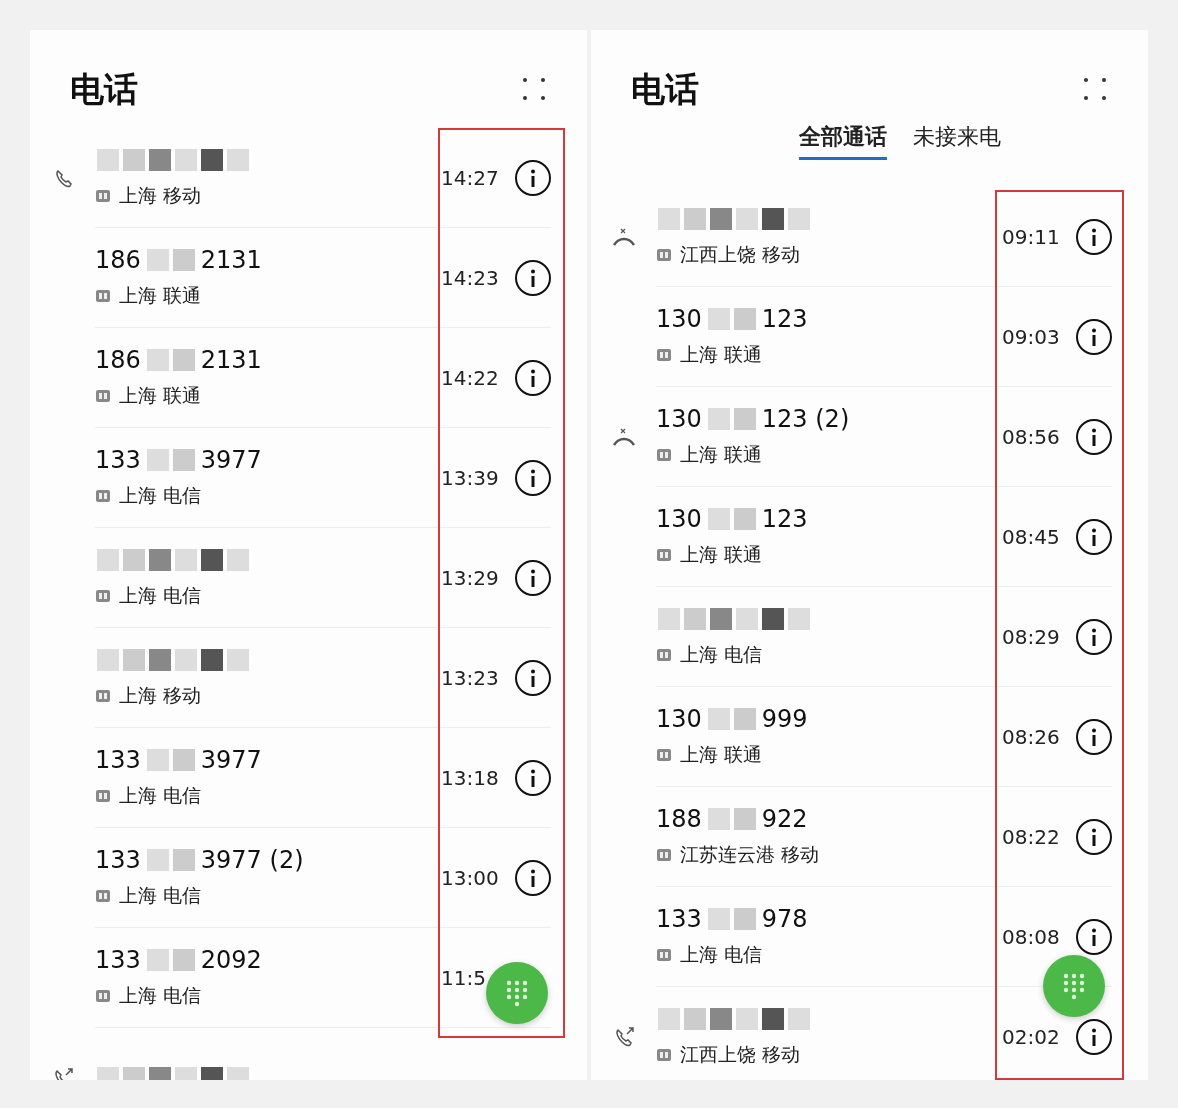  What do you see at coordinates (470, 777) in the screenshot?
I see `call-time: 13:18` at bounding box center [470, 777].